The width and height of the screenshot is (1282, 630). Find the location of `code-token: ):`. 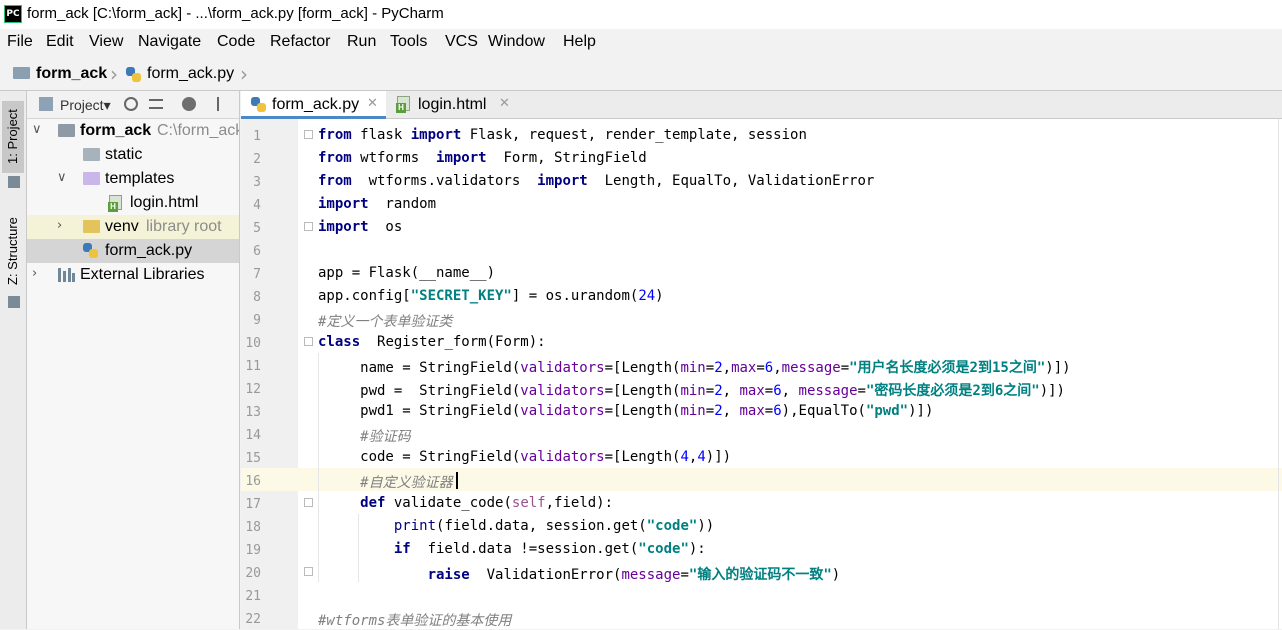

code-token: ): is located at coordinates (697, 549).